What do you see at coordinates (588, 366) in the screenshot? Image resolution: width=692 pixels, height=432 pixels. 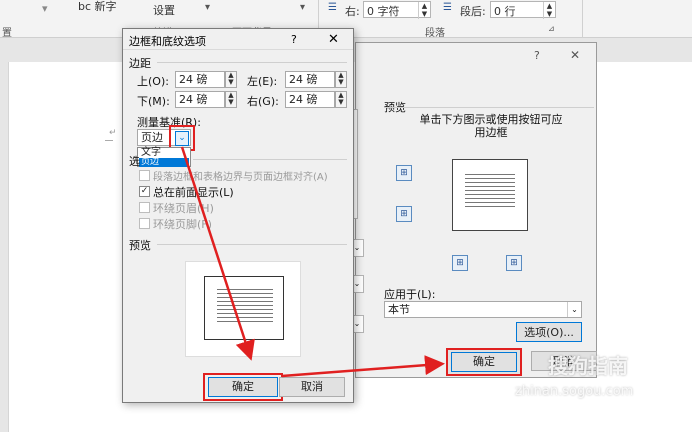 I see `watermark-brand: 搜狗指南` at bounding box center [588, 366].